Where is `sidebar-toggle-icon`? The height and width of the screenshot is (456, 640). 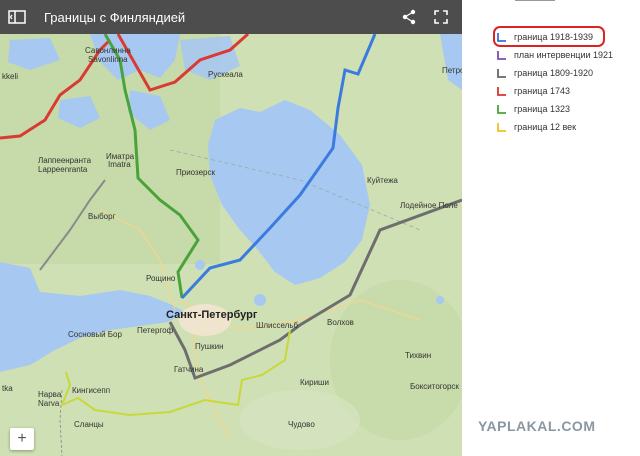 sidebar-toggle-icon is located at coordinates (17, 17).